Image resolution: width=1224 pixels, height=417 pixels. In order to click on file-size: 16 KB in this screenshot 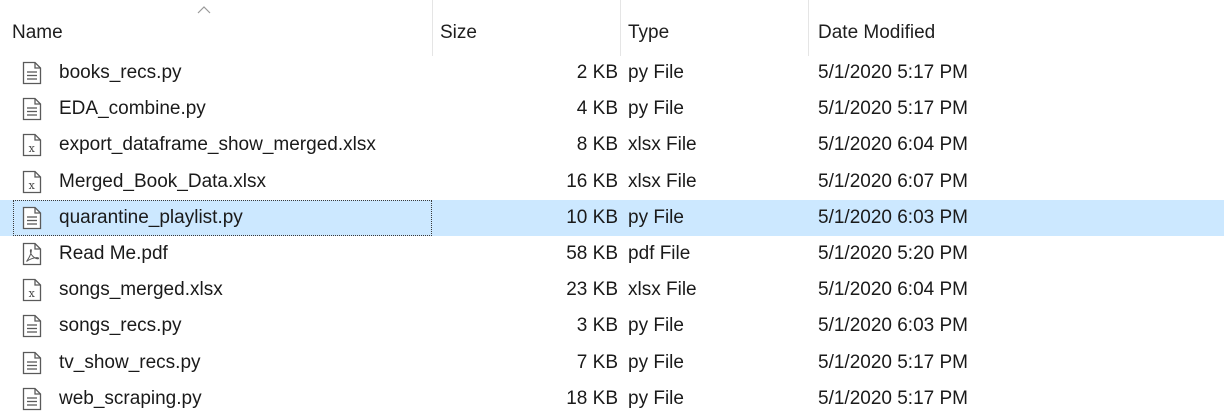, I will do `click(592, 181)`.